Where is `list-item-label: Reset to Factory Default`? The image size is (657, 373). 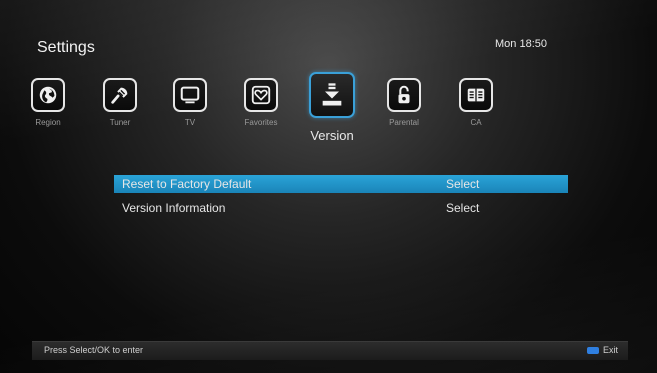
list-item-label: Reset to Factory Default is located at coordinates (187, 184).